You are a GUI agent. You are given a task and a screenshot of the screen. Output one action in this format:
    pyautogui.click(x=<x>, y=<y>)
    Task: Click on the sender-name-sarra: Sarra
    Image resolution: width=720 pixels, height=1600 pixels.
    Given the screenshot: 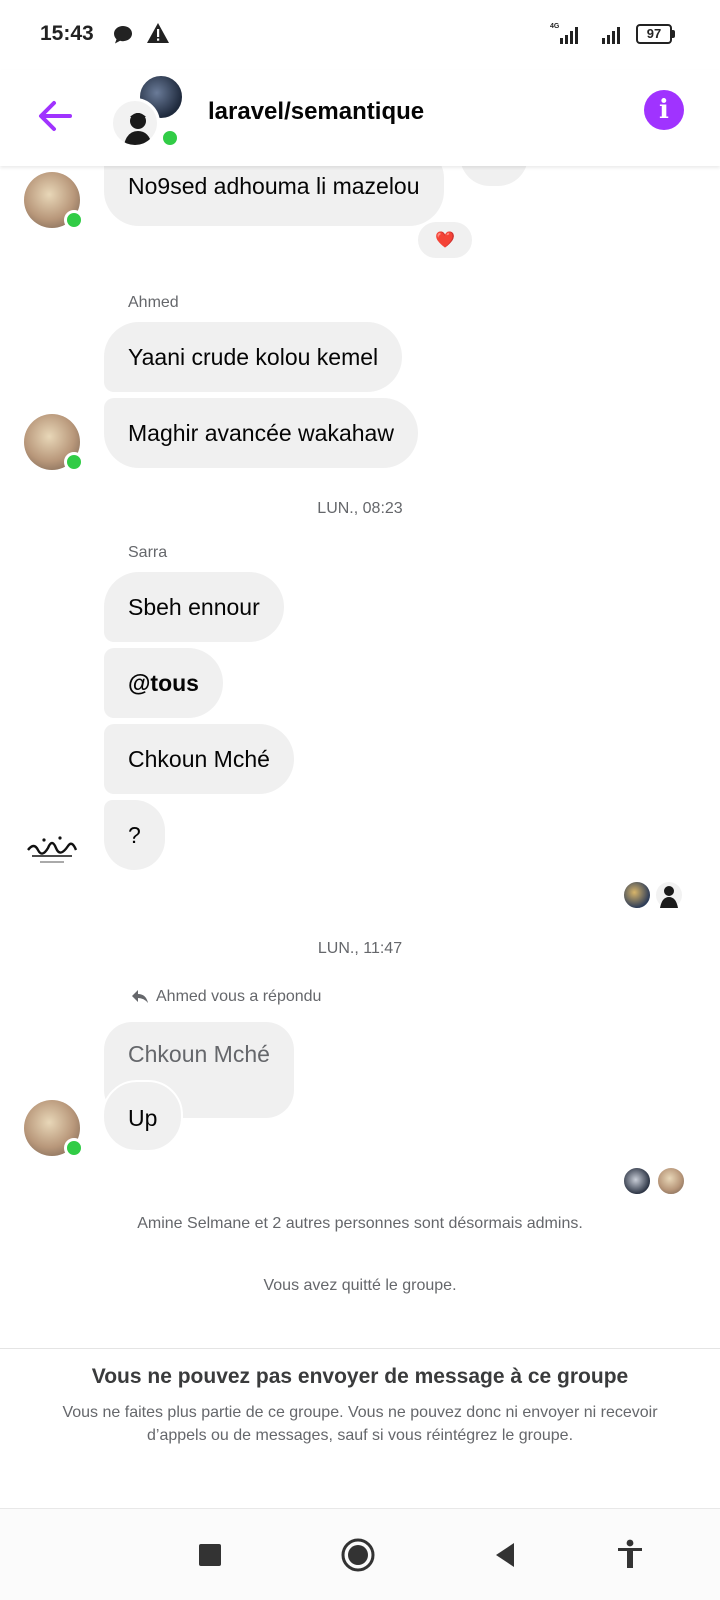 What is the action you would take?
    pyautogui.click(x=148, y=552)
    